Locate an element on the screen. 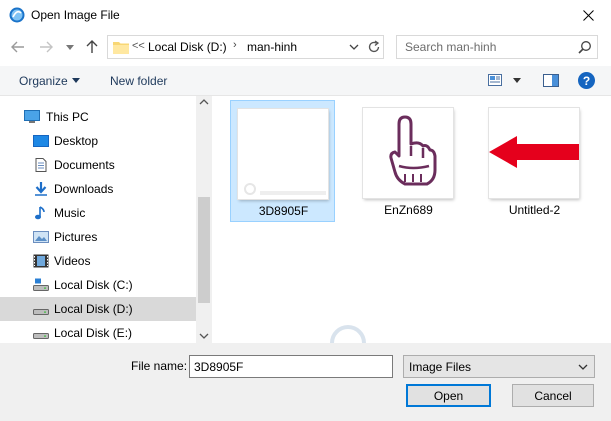  cancel-button: Cancel is located at coordinates (553, 395).